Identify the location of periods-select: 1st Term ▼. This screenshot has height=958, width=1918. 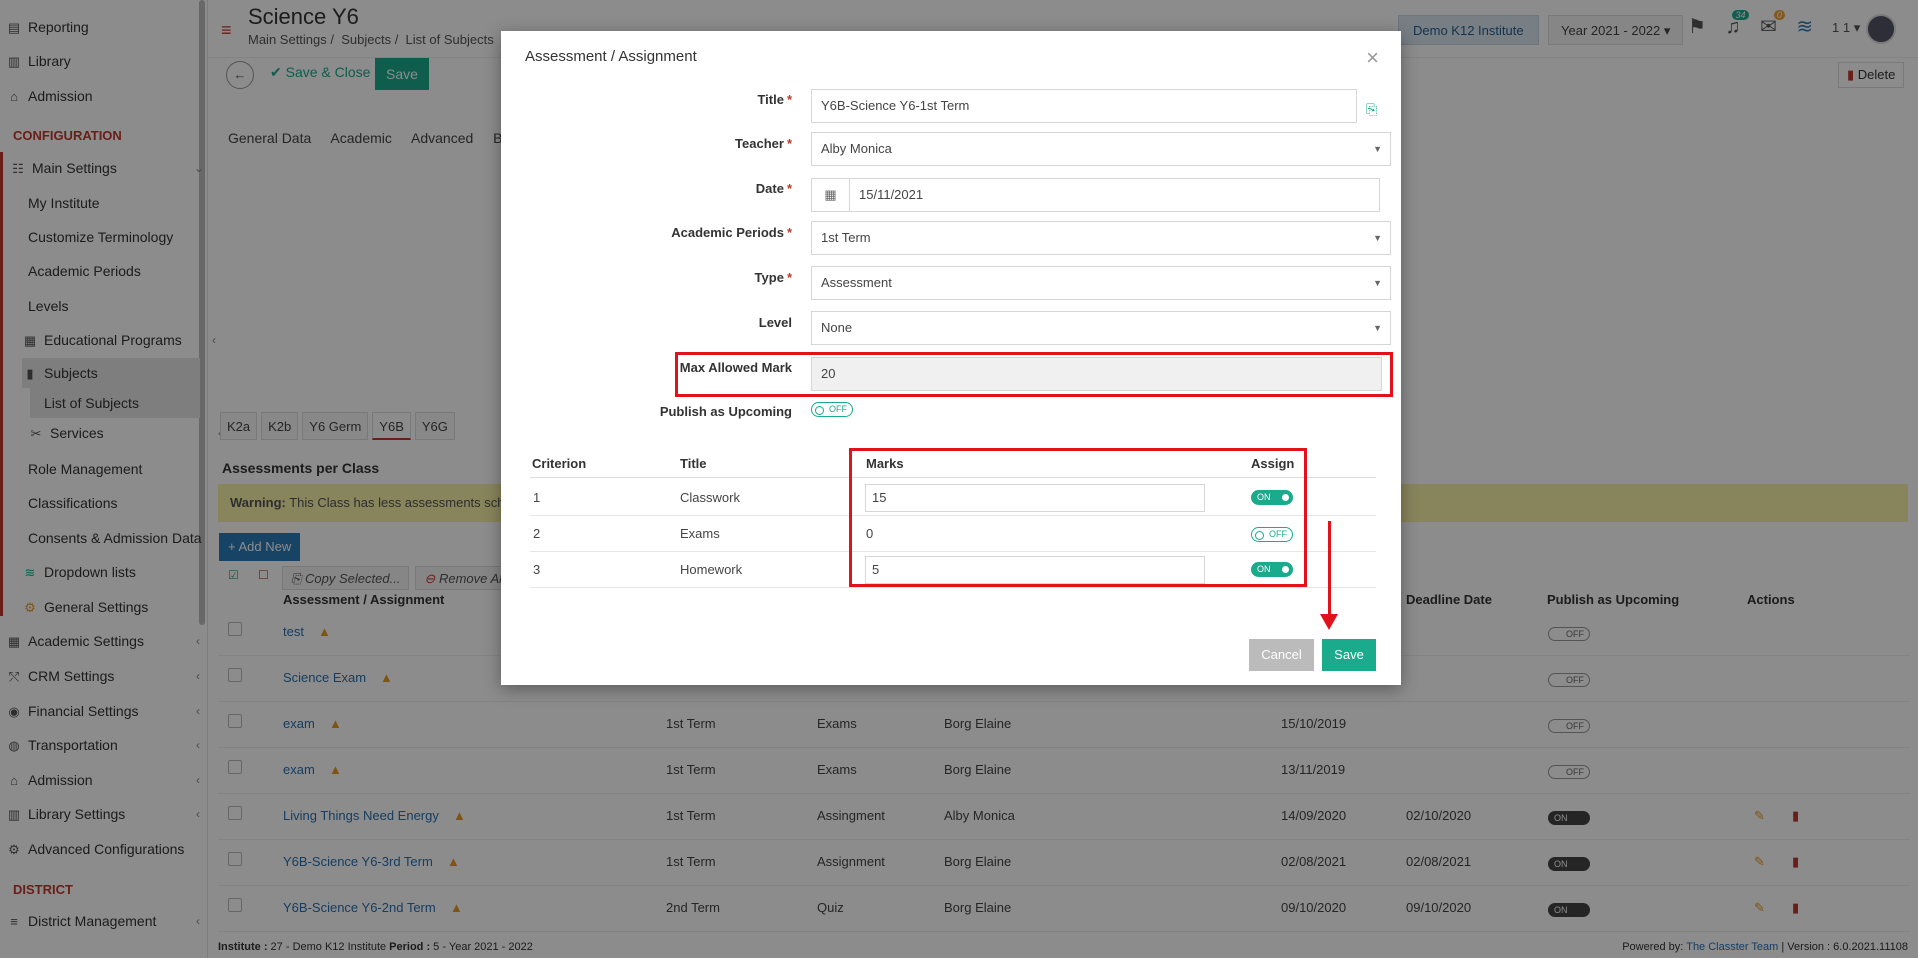
(1101, 238).